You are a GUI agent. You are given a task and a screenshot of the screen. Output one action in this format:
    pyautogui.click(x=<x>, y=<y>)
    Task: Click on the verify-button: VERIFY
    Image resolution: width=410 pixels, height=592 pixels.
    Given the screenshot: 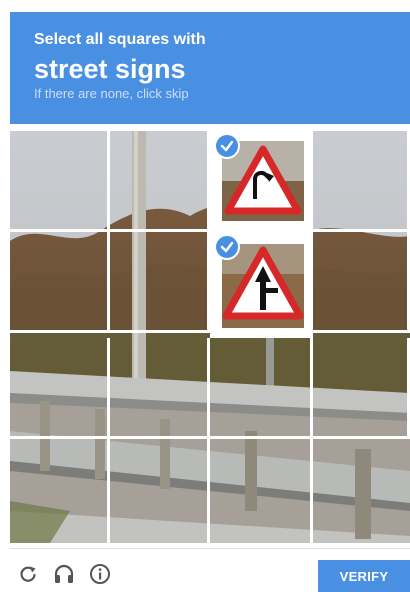 What is the action you would take?
    pyautogui.click(x=364, y=576)
    